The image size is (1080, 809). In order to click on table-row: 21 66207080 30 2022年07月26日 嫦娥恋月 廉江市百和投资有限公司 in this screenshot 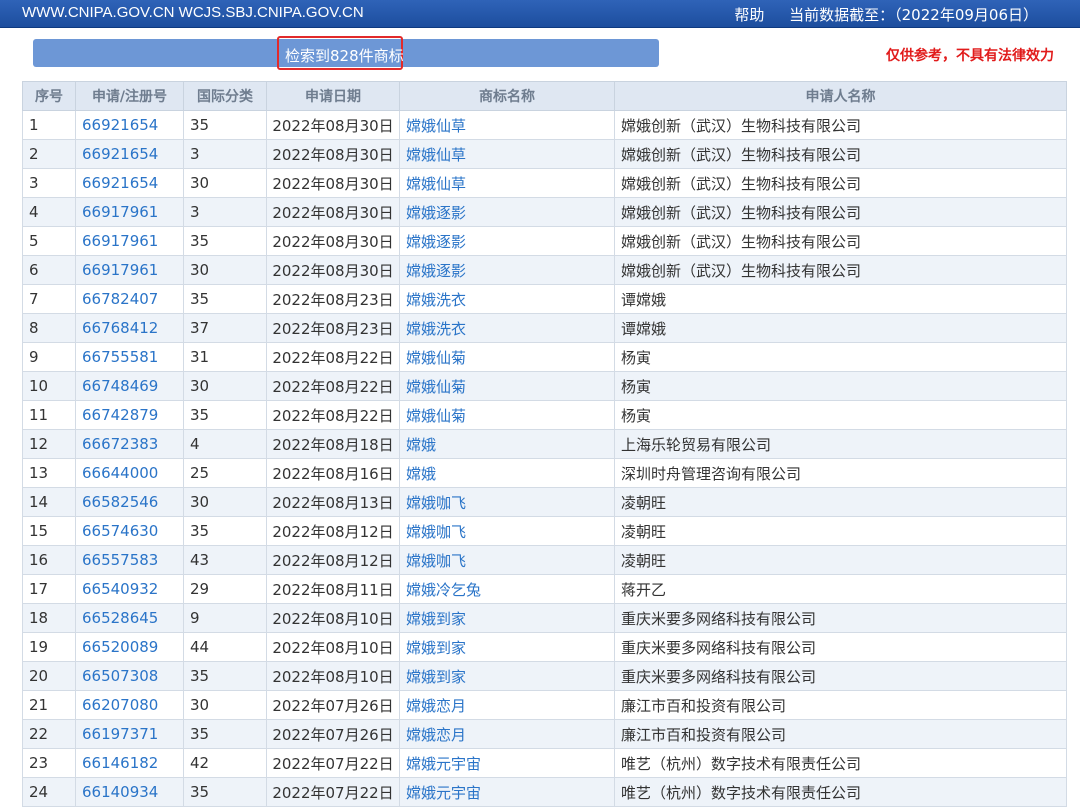, I will do `click(544, 705)`.